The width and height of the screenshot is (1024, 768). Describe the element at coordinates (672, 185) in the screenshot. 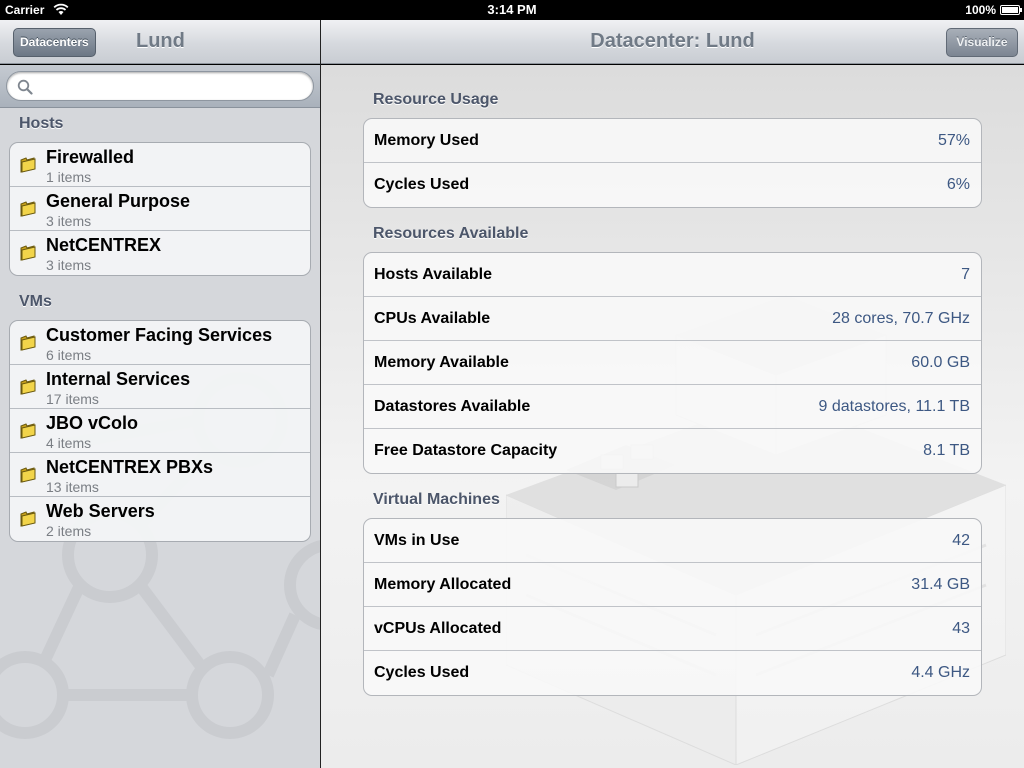

I see `detail-row: Cycles Used 6%` at that location.